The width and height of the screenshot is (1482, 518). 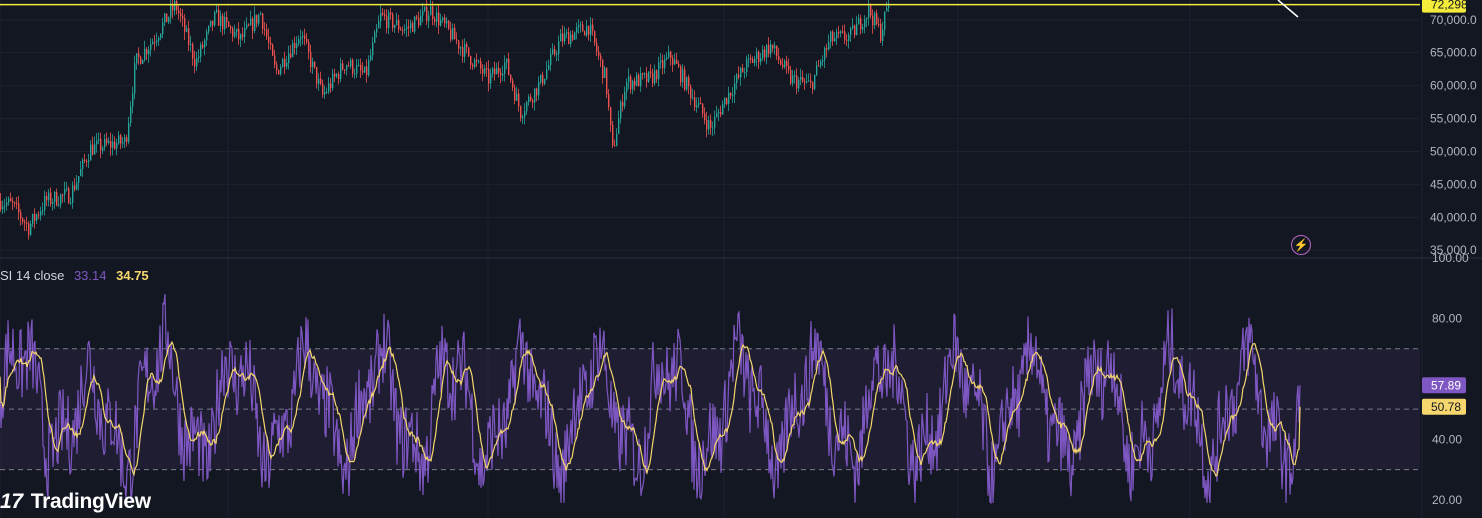 I want to click on lightning-icon: ⚡, so click(x=1301, y=245).